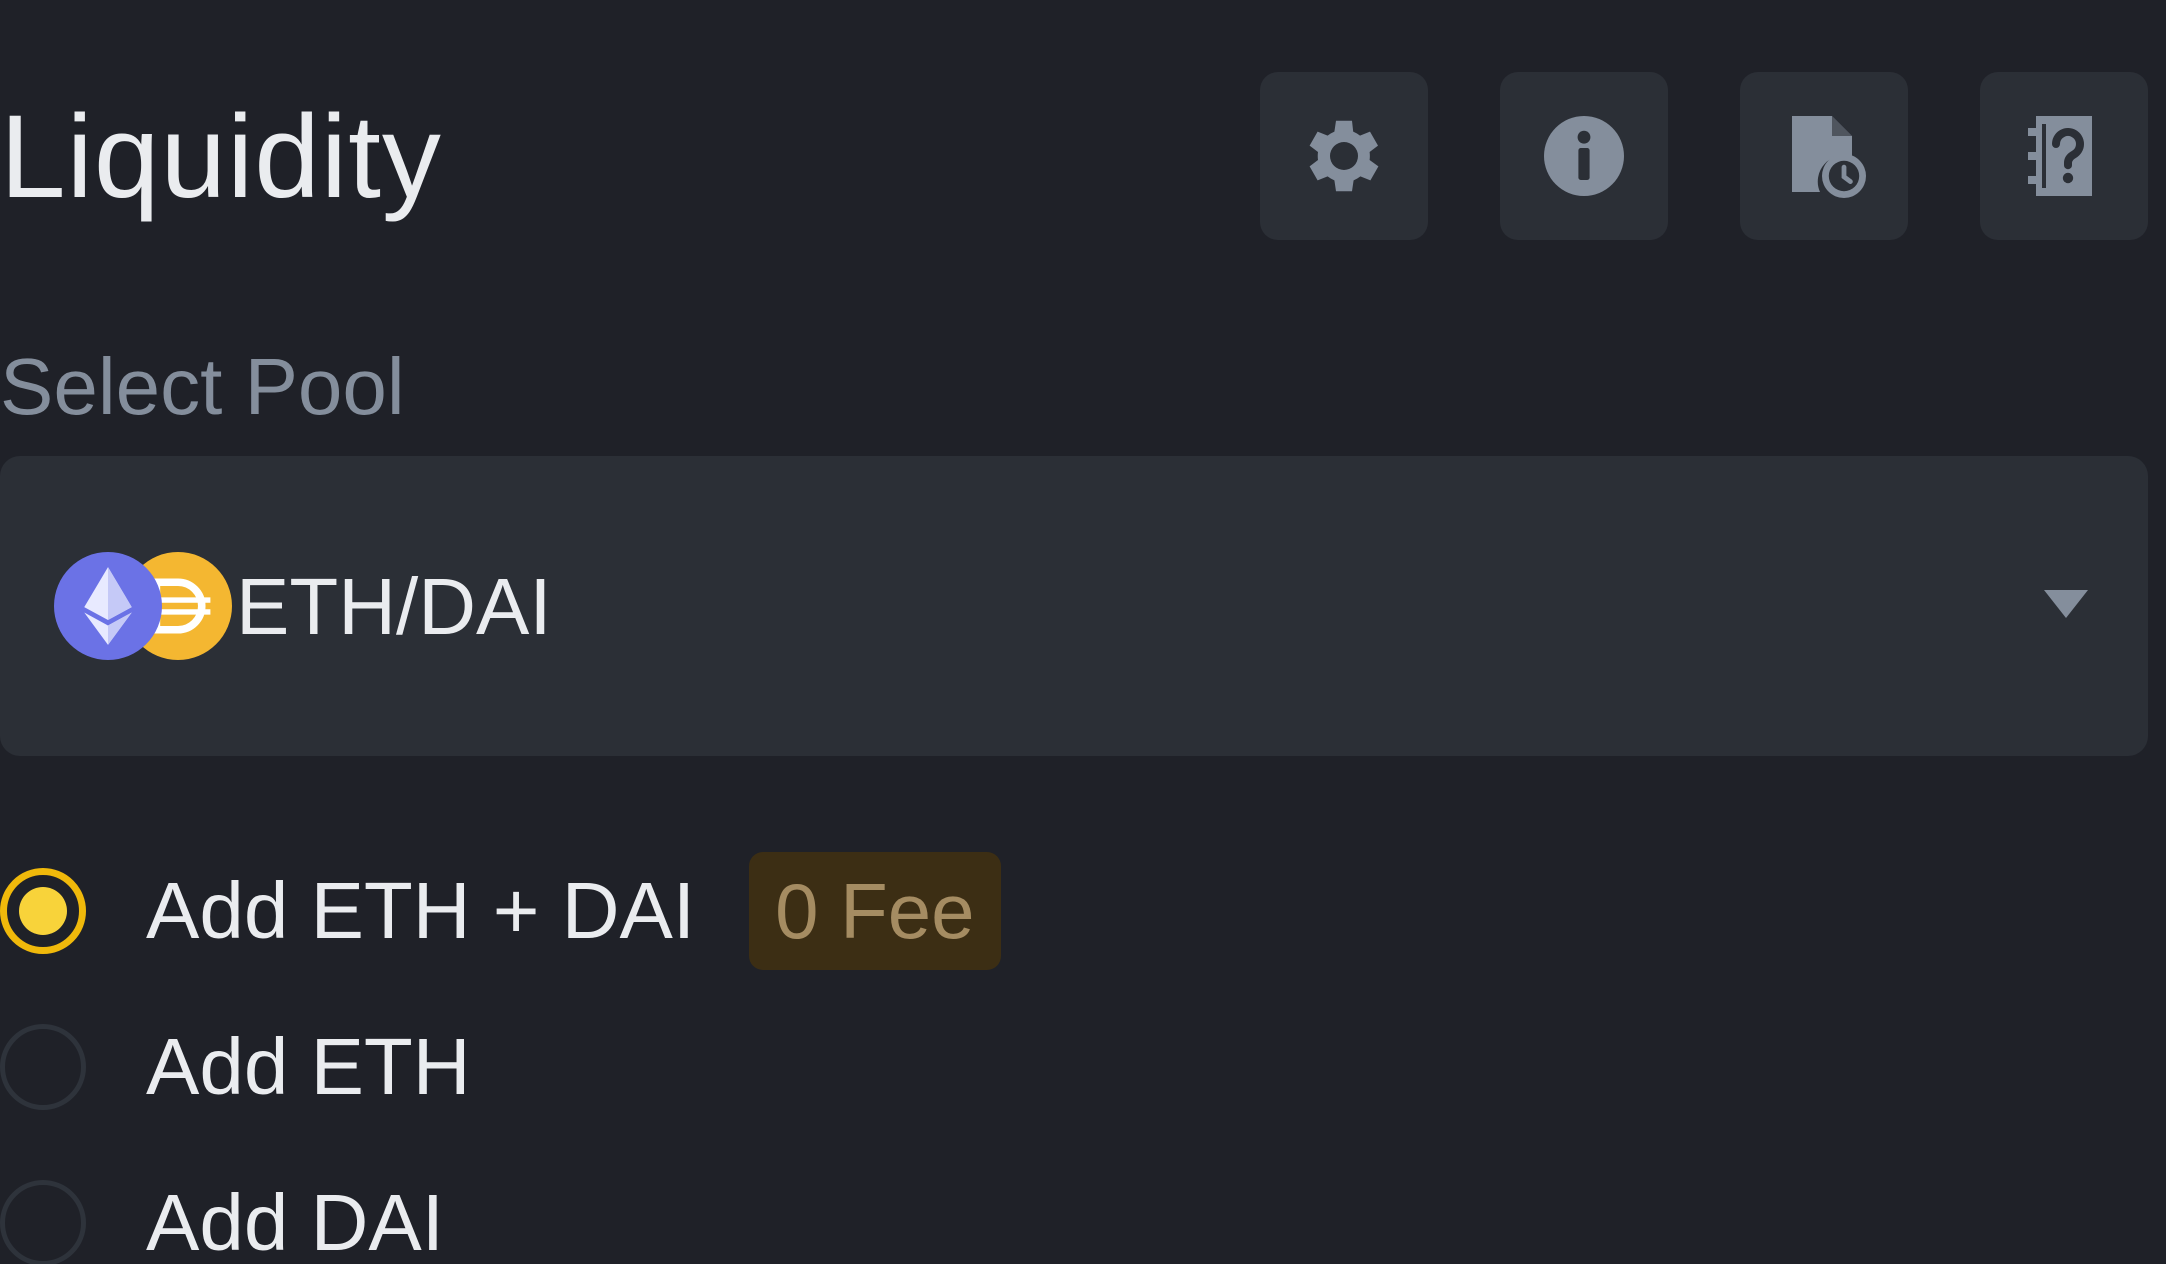 The height and width of the screenshot is (1264, 2166). I want to click on radio-add-eth, so click(43, 1067).